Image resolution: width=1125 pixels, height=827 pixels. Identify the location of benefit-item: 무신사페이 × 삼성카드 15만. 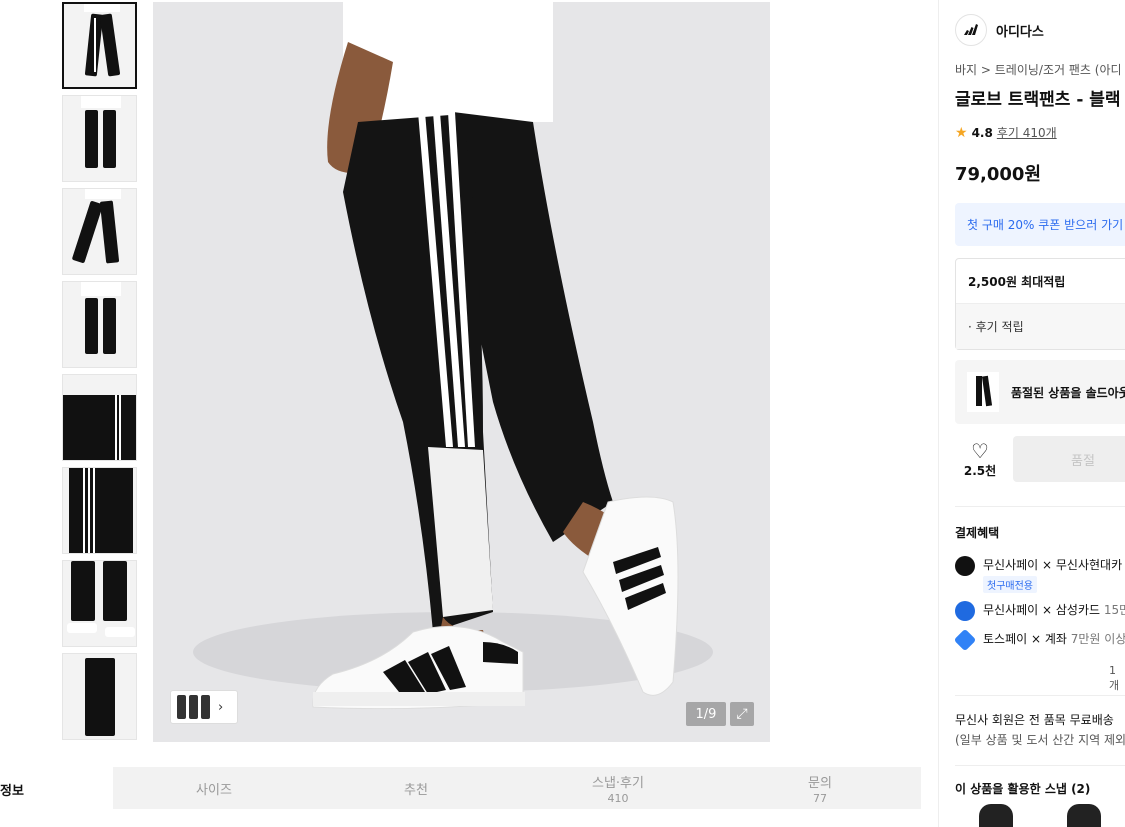
(1040, 611).